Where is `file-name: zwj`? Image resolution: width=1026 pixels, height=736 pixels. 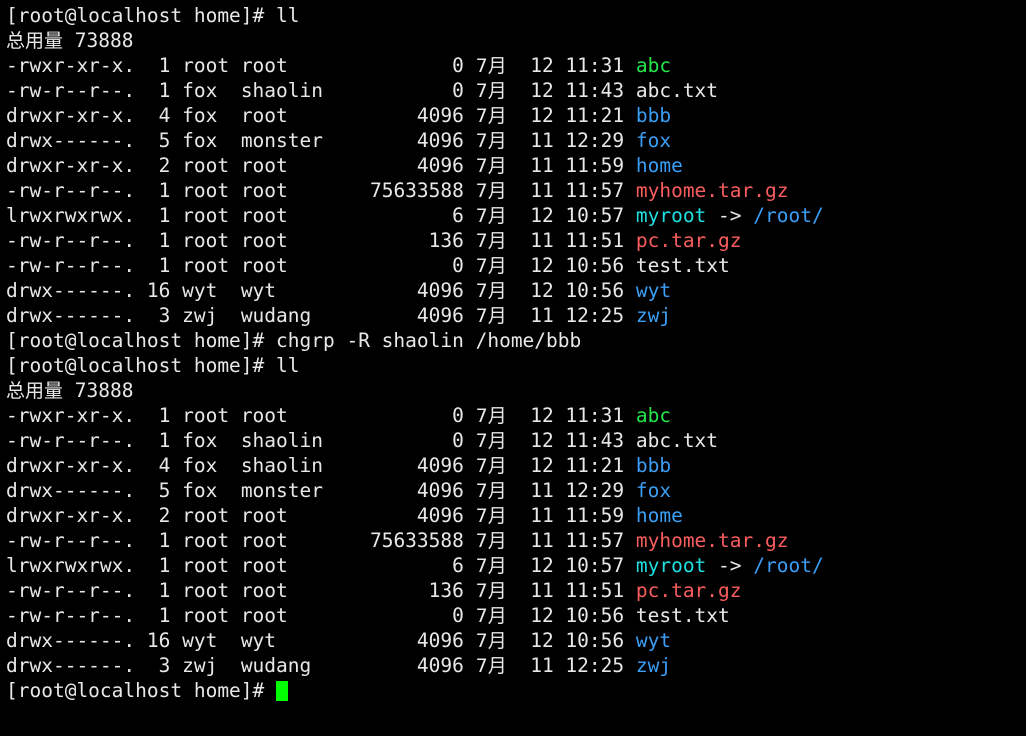
file-name: zwj is located at coordinates (653, 315).